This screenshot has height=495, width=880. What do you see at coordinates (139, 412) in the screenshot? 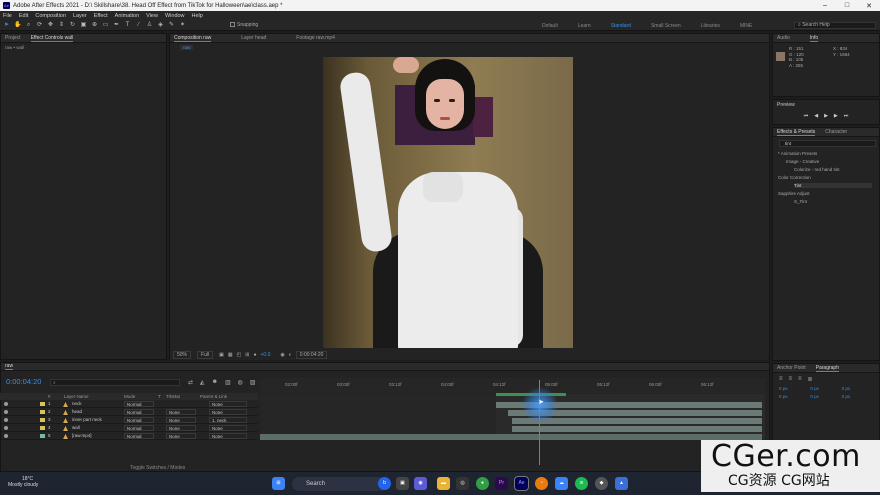
I see `blend-mode-dropdown: Normal` at bounding box center [139, 412].